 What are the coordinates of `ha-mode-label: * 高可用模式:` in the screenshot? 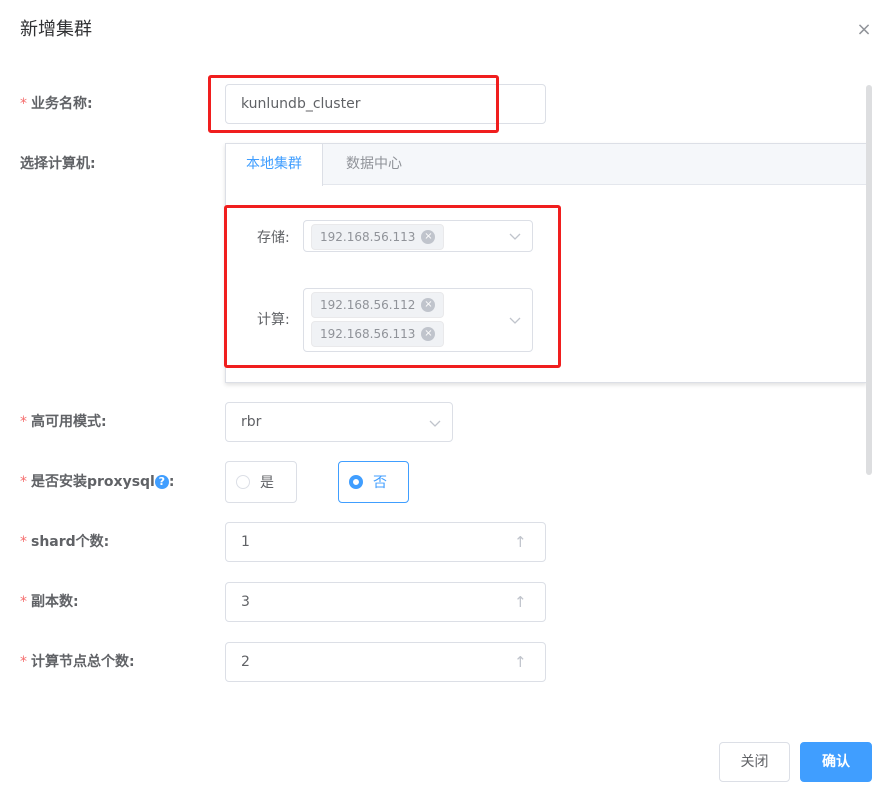 It's located at (63, 422).